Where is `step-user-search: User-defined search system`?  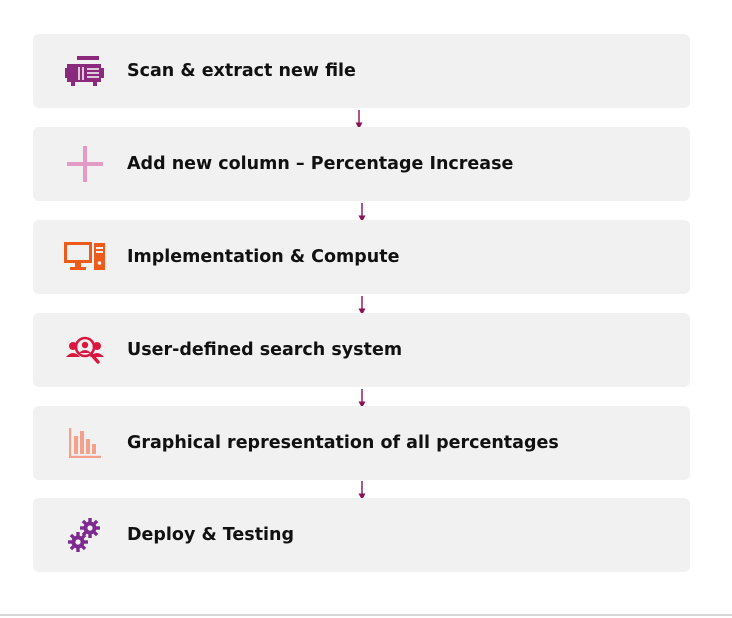 step-user-search: User-defined search system is located at coordinates (361, 350).